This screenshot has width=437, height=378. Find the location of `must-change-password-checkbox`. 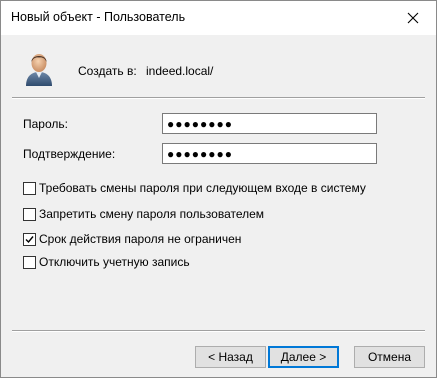

must-change-password-checkbox is located at coordinates (29, 188).